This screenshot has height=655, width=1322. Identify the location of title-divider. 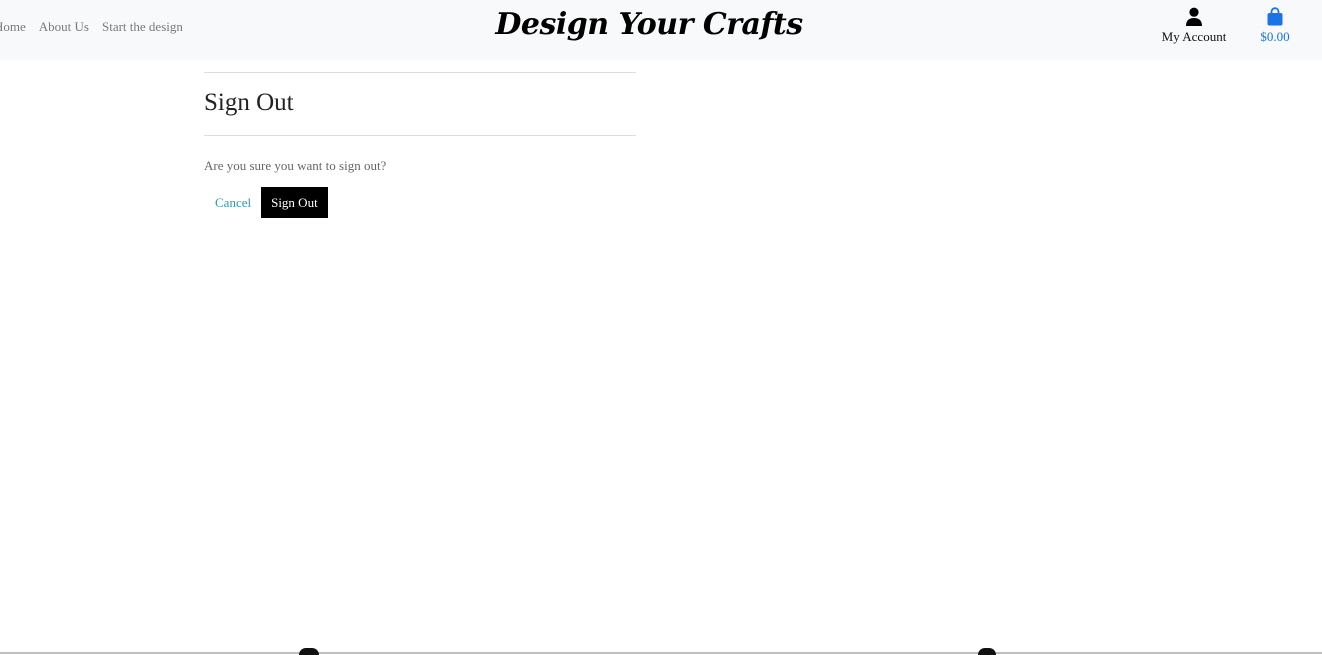
(420, 135).